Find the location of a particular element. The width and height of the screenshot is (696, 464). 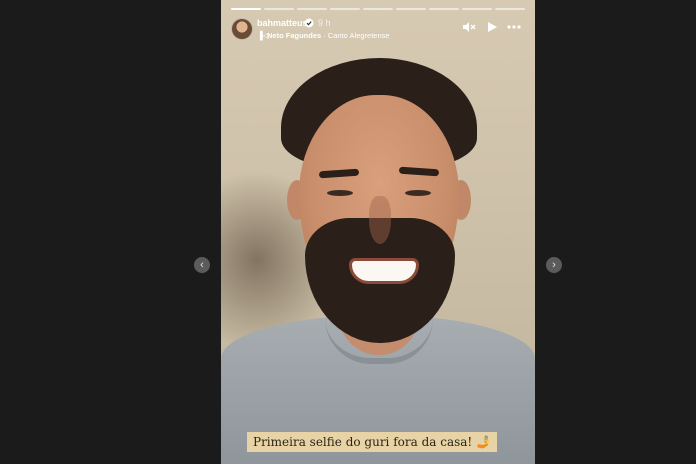

story-progress-bar is located at coordinates (378, 9).